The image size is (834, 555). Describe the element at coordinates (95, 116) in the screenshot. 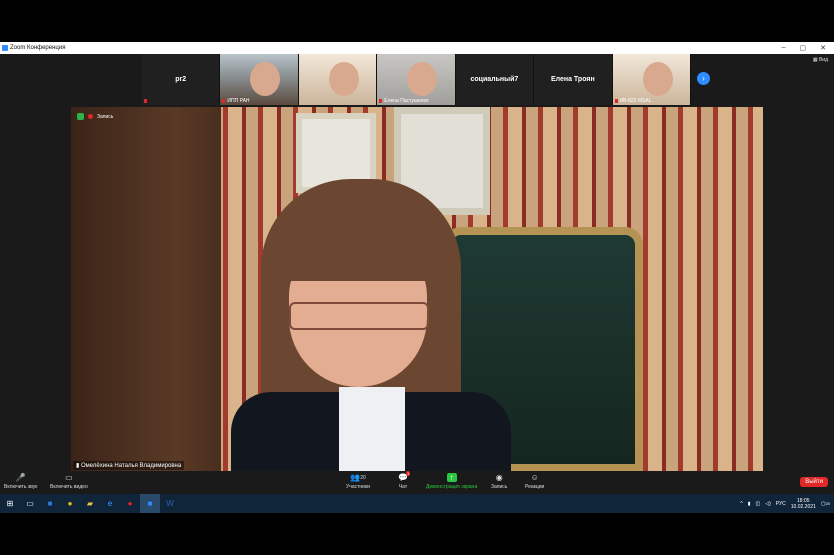

I see `meeting-badges: Запись` at that location.